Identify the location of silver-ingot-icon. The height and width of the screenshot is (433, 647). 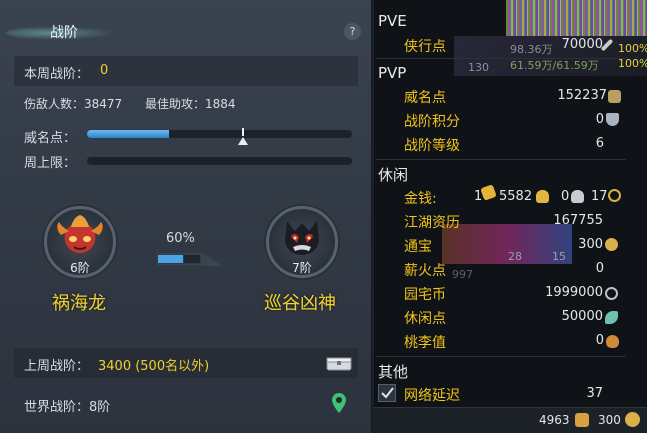
(577, 196).